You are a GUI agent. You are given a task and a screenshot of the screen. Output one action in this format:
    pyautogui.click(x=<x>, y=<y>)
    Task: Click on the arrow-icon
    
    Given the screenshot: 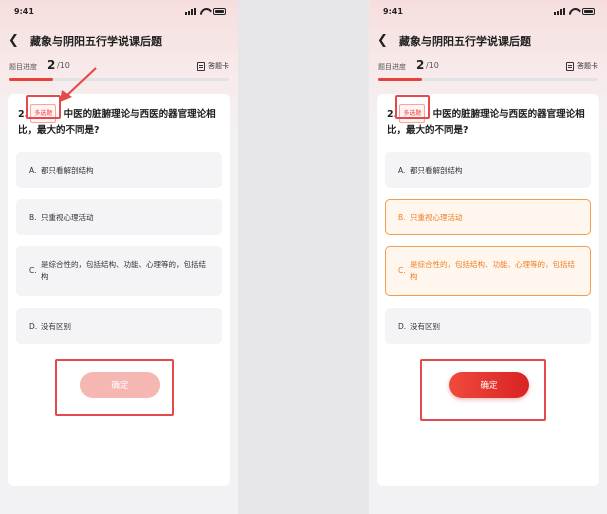 What is the action you would take?
    pyautogui.click(x=78, y=84)
    